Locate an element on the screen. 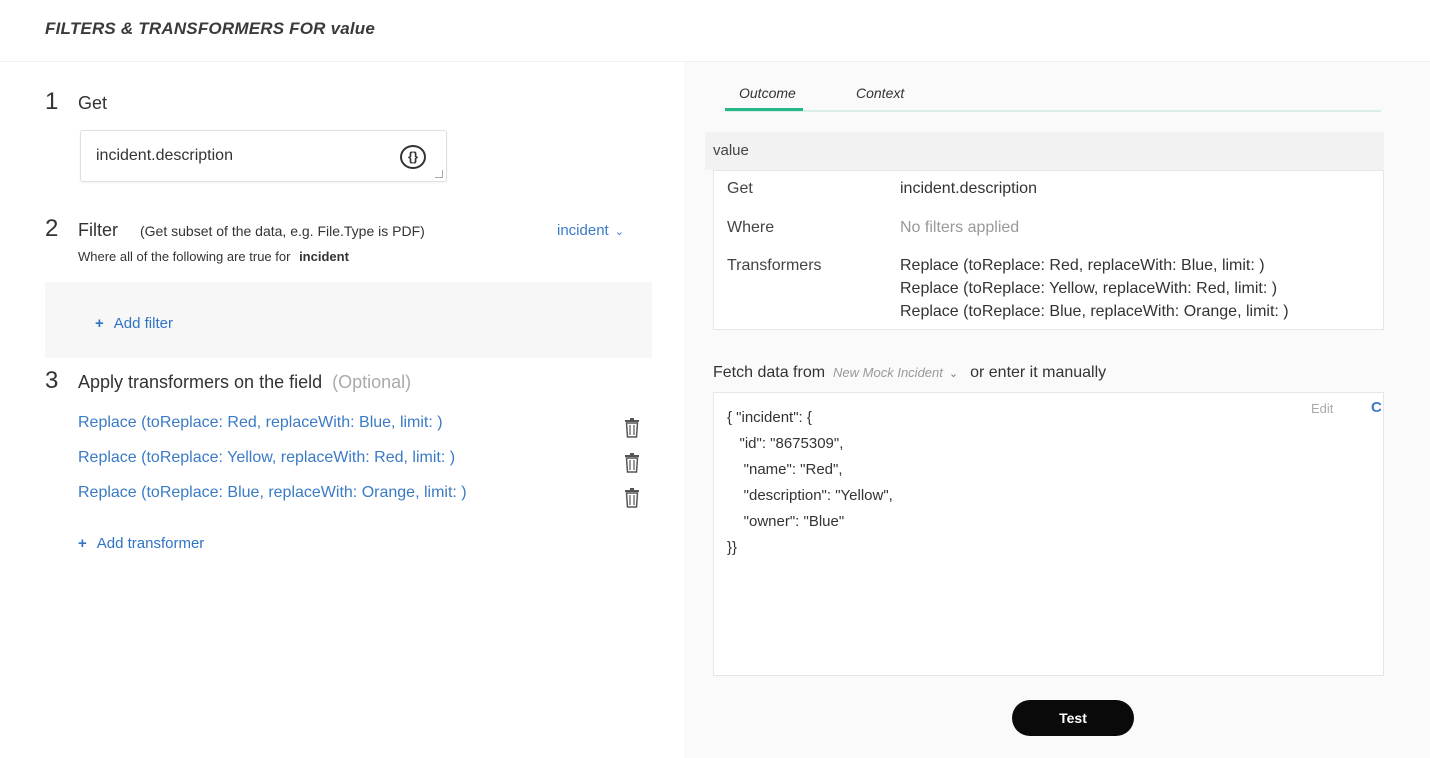  code-line: "name": "Red", is located at coordinates (785, 469).